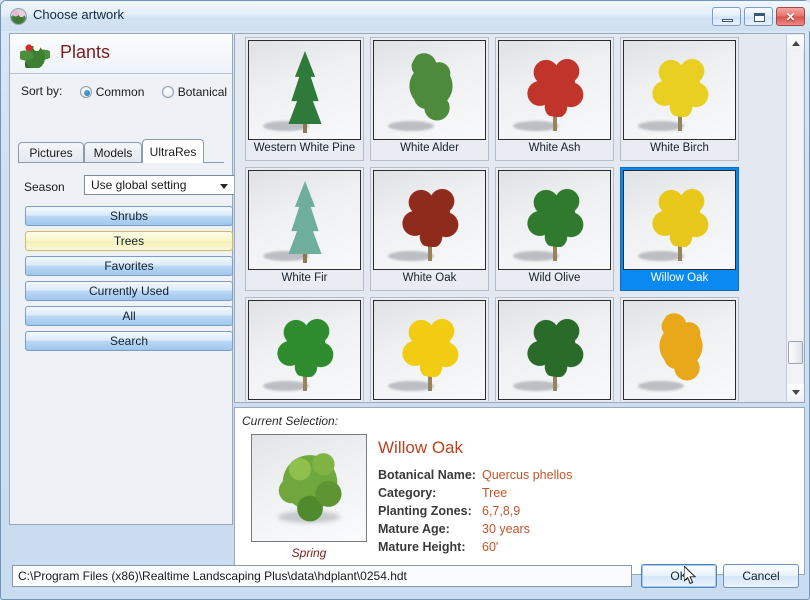  What do you see at coordinates (679, 148) in the screenshot?
I see `artwork-cell-label: White Birch` at bounding box center [679, 148].